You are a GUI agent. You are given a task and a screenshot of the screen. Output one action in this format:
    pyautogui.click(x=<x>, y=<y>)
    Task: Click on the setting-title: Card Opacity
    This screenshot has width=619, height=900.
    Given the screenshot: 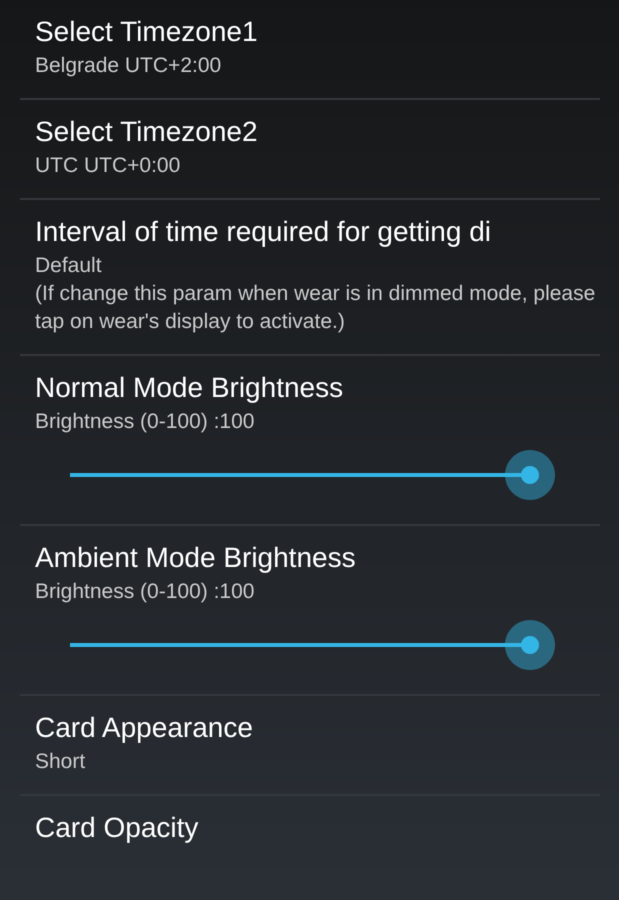 What is the action you would take?
    pyautogui.click(x=317, y=828)
    